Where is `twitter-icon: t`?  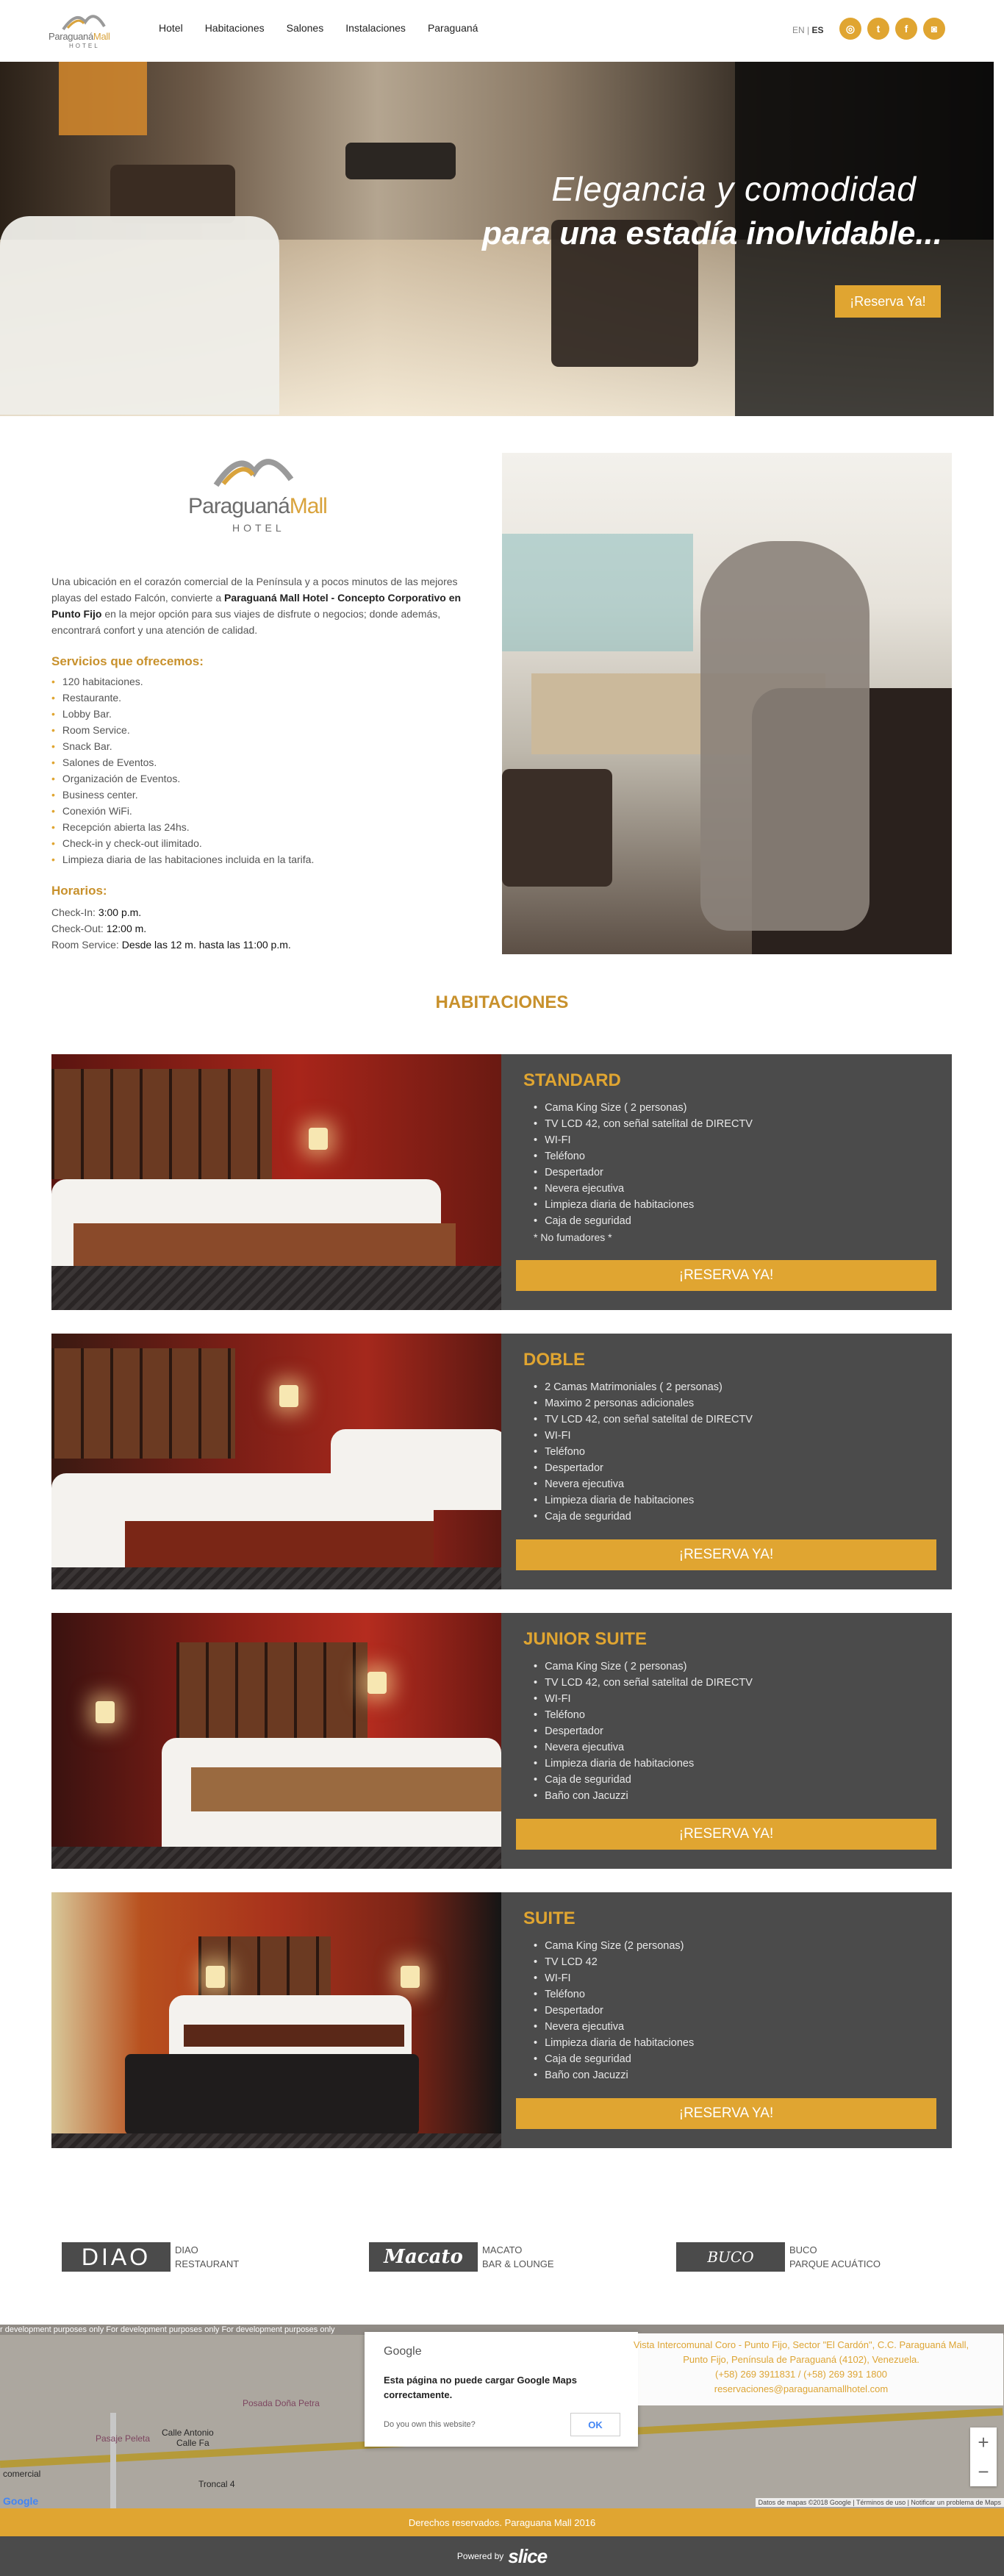 twitter-icon: t is located at coordinates (878, 29).